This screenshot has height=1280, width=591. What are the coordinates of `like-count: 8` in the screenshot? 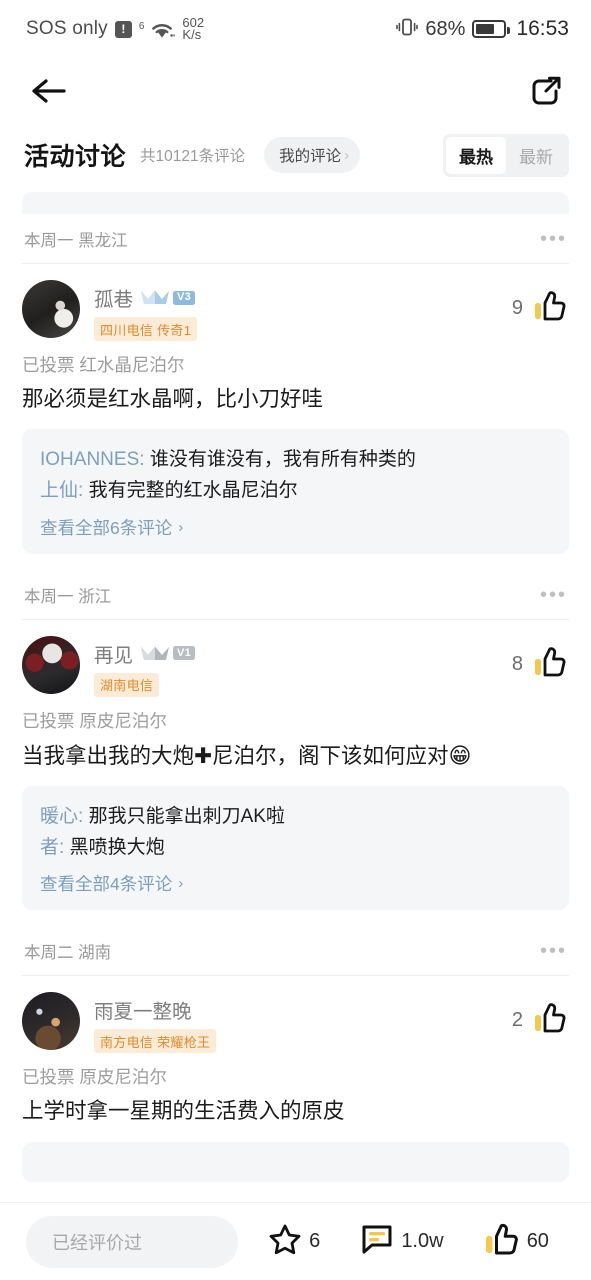 It's located at (517, 663).